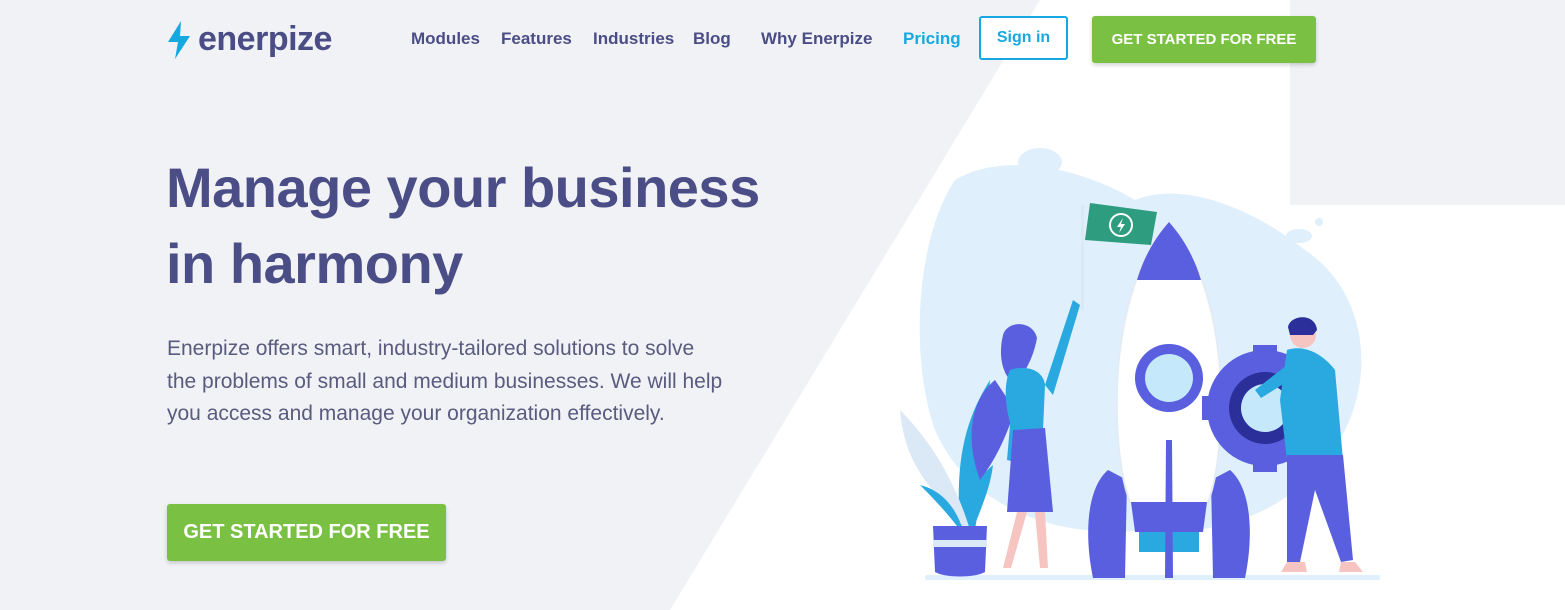 Image resolution: width=1565 pixels, height=610 pixels. Describe the element at coordinates (445, 39) in the screenshot. I see `nav-link-modules: Modules` at that location.